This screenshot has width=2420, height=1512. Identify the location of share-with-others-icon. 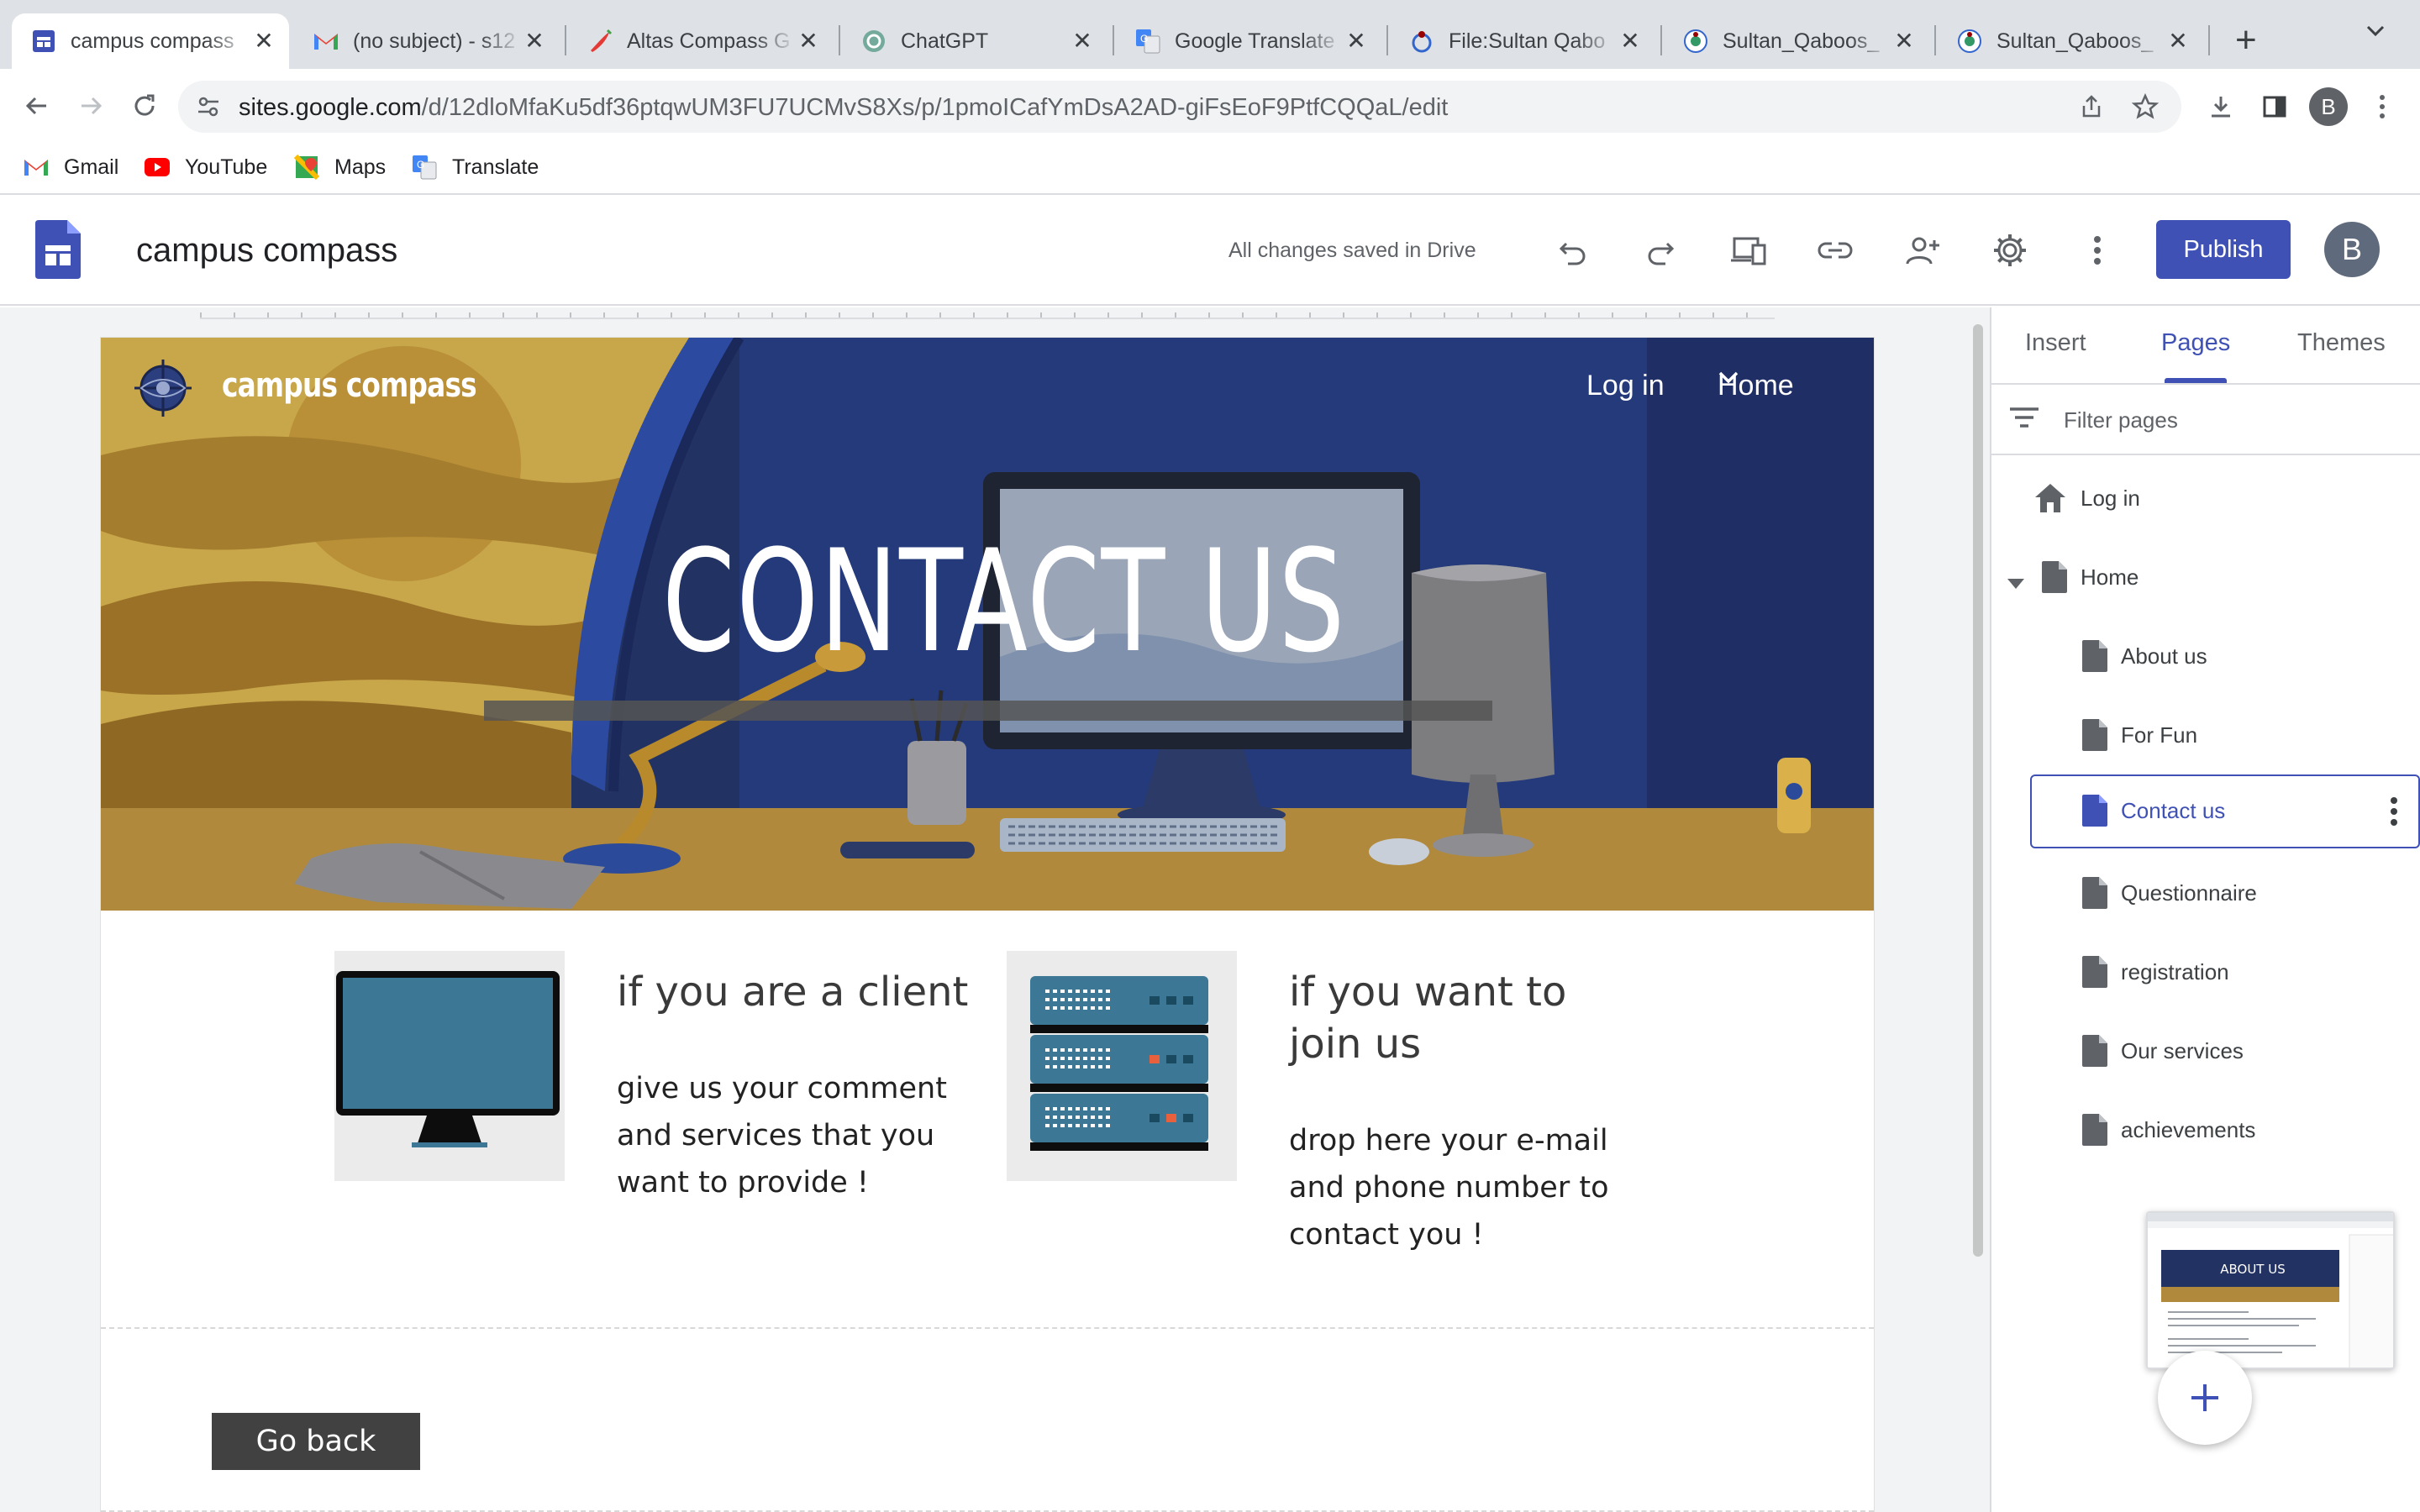
(1922, 250).